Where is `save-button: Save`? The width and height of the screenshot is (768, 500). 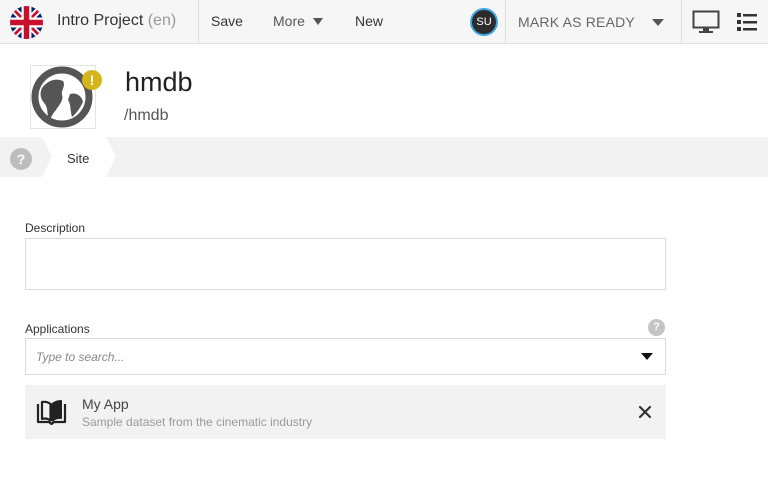
save-button: Save is located at coordinates (227, 21).